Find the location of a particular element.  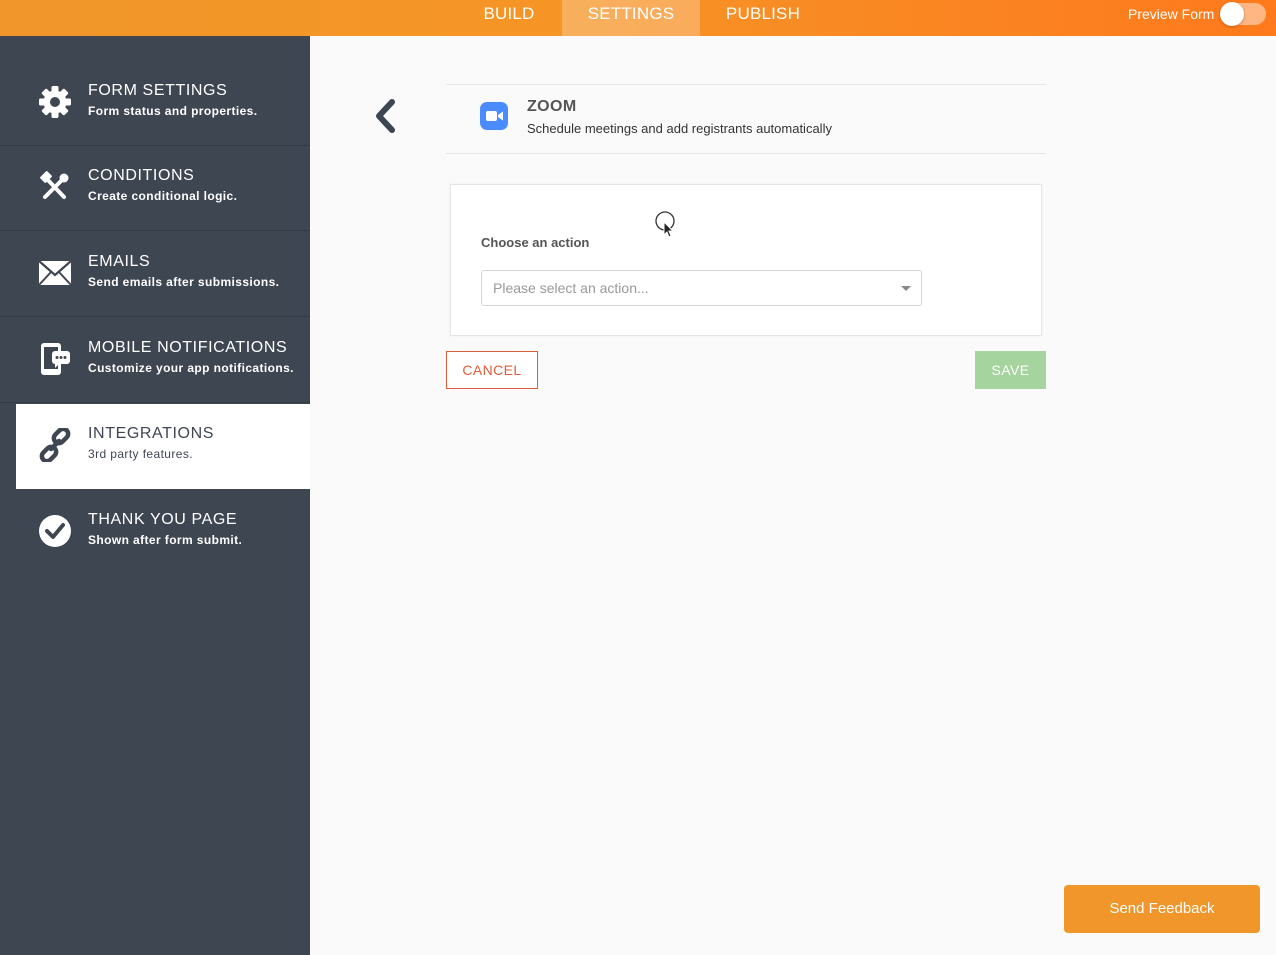

gear-icon is located at coordinates (55, 102).